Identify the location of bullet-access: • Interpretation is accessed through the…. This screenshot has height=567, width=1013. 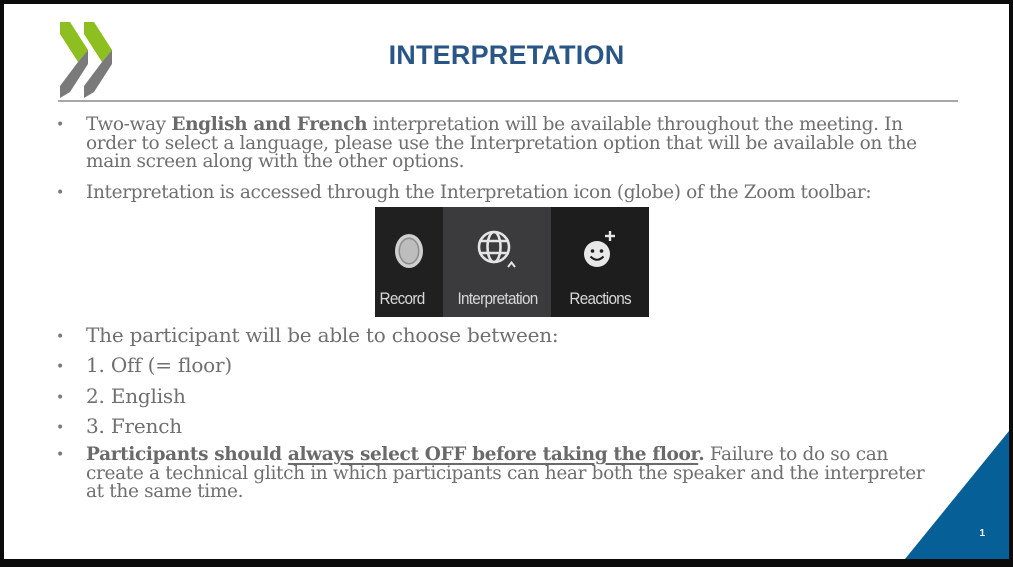
(496, 192).